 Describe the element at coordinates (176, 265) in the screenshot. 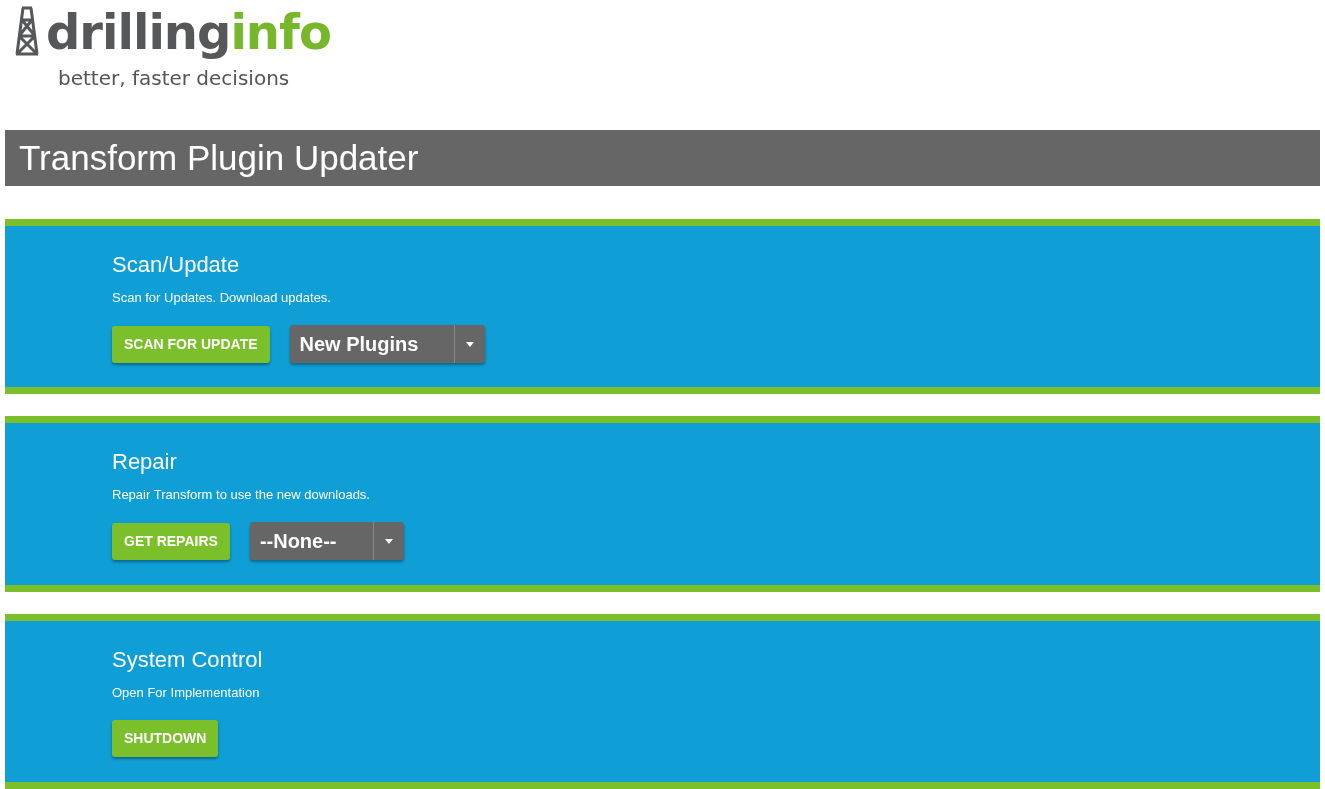

I see `section-title: Scan/Update` at that location.